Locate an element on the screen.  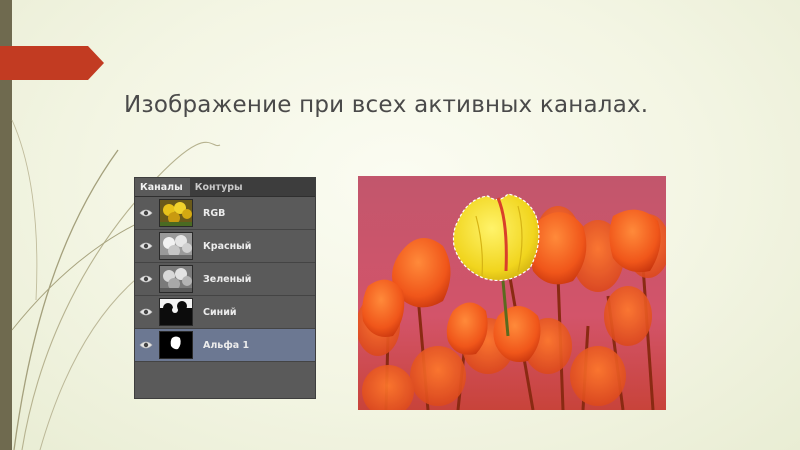
channel-label: Зеленый is located at coordinates (227, 279).